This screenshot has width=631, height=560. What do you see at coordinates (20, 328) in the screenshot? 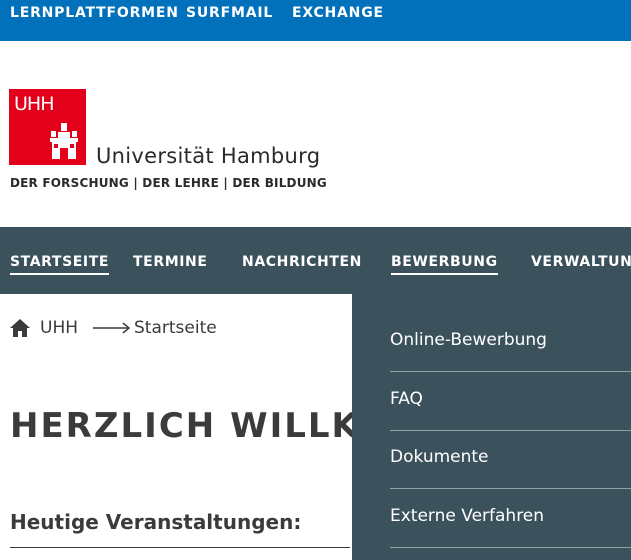
I see `home-icon` at bounding box center [20, 328].